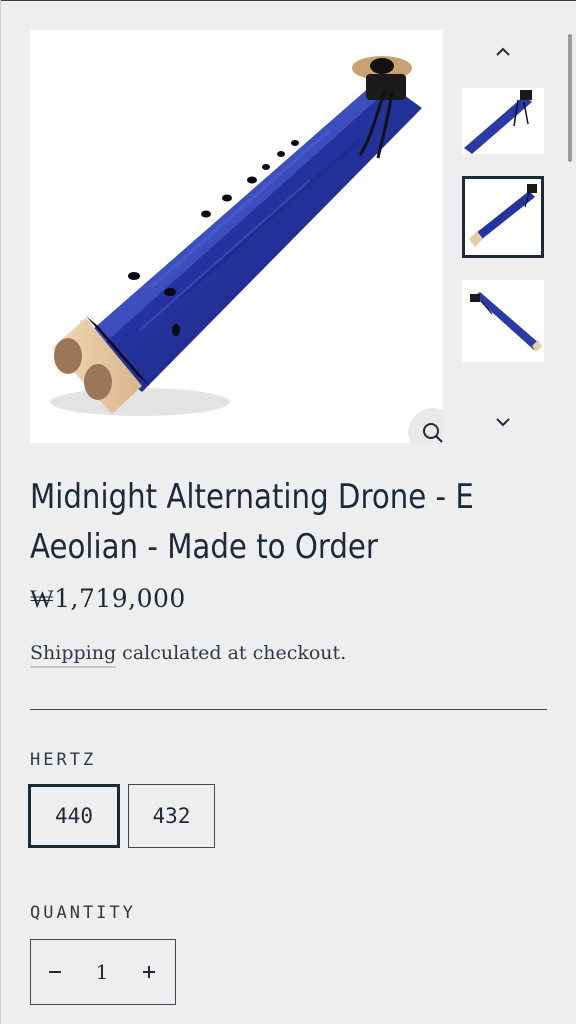 The width and height of the screenshot is (576, 1024). What do you see at coordinates (171, 816) in the screenshot?
I see `hertz-option-432: 432` at bounding box center [171, 816].